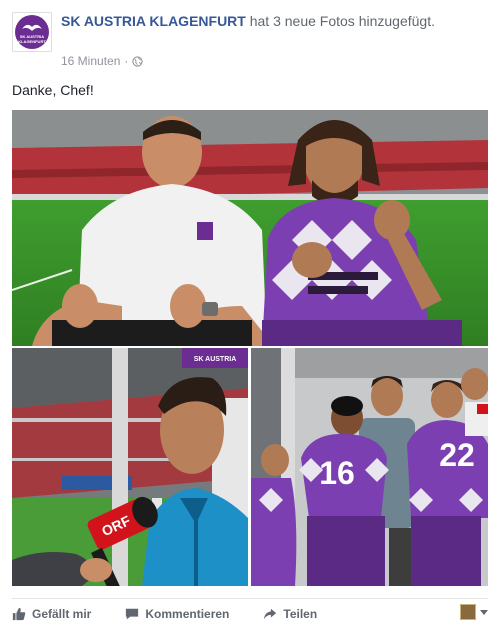  What do you see at coordinates (187, 614) in the screenshot?
I see `comment-label: Kommentieren` at bounding box center [187, 614].